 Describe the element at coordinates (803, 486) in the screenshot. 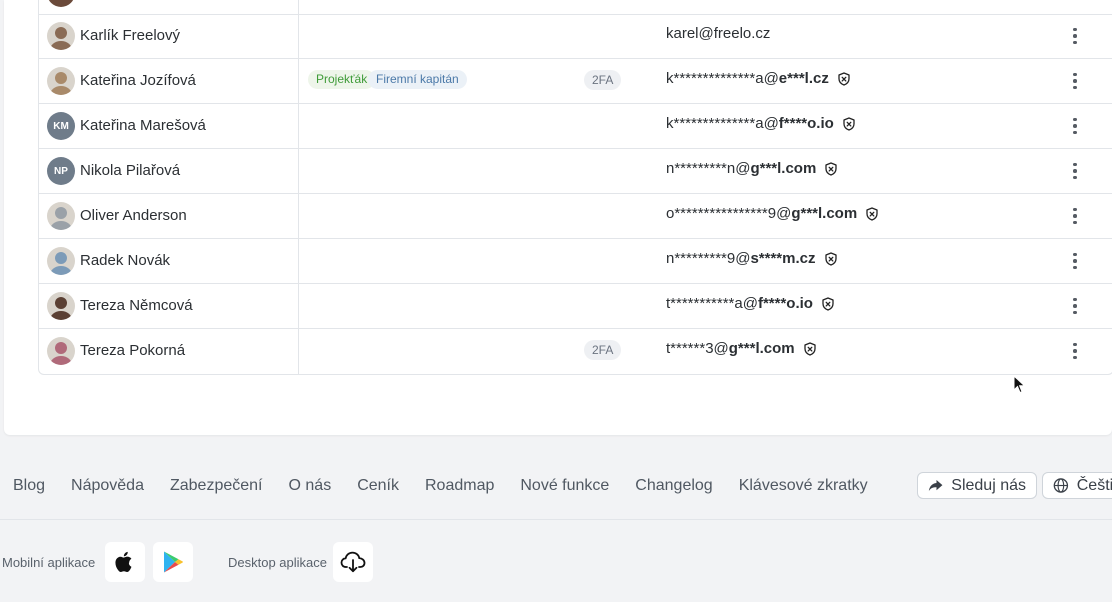

I see `footer-link-shortcuts: Klávesové zkratky` at that location.